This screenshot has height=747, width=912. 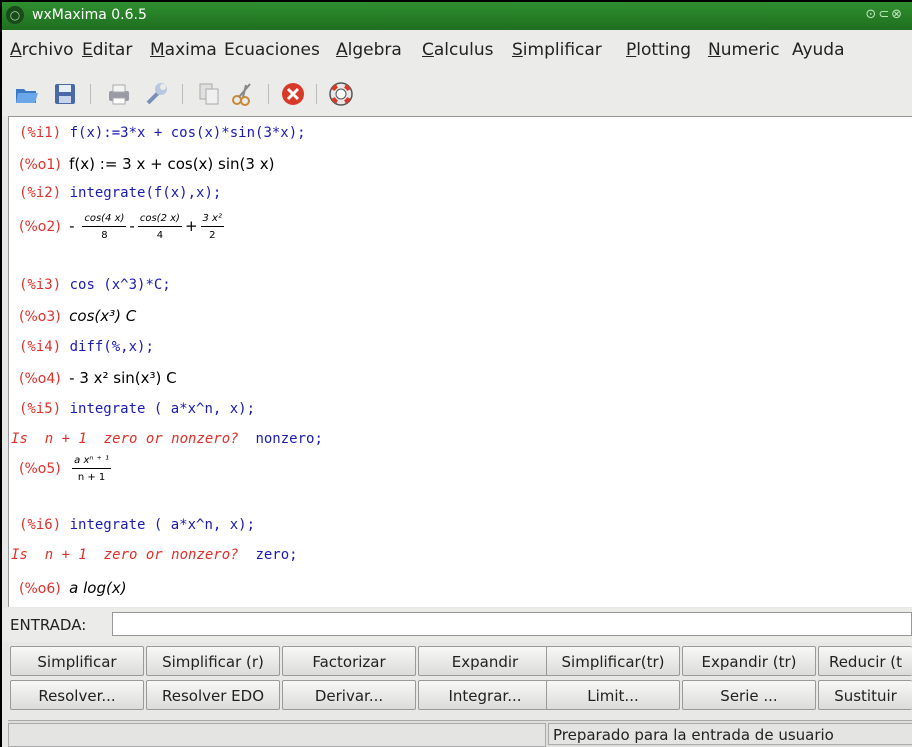 What do you see at coordinates (48, 625) in the screenshot?
I see `entry-label: ENTRADA:` at bounding box center [48, 625].